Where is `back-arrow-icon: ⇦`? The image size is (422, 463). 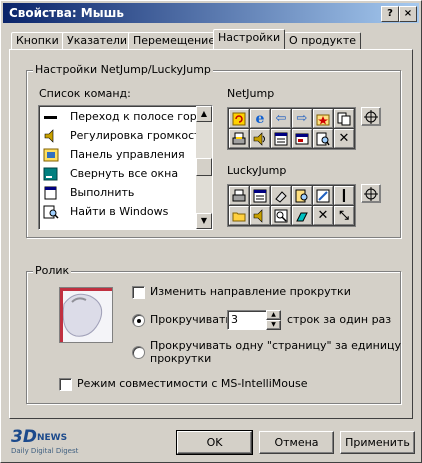 back-arrow-icon: ⇦ is located at coordinates (281, 118).